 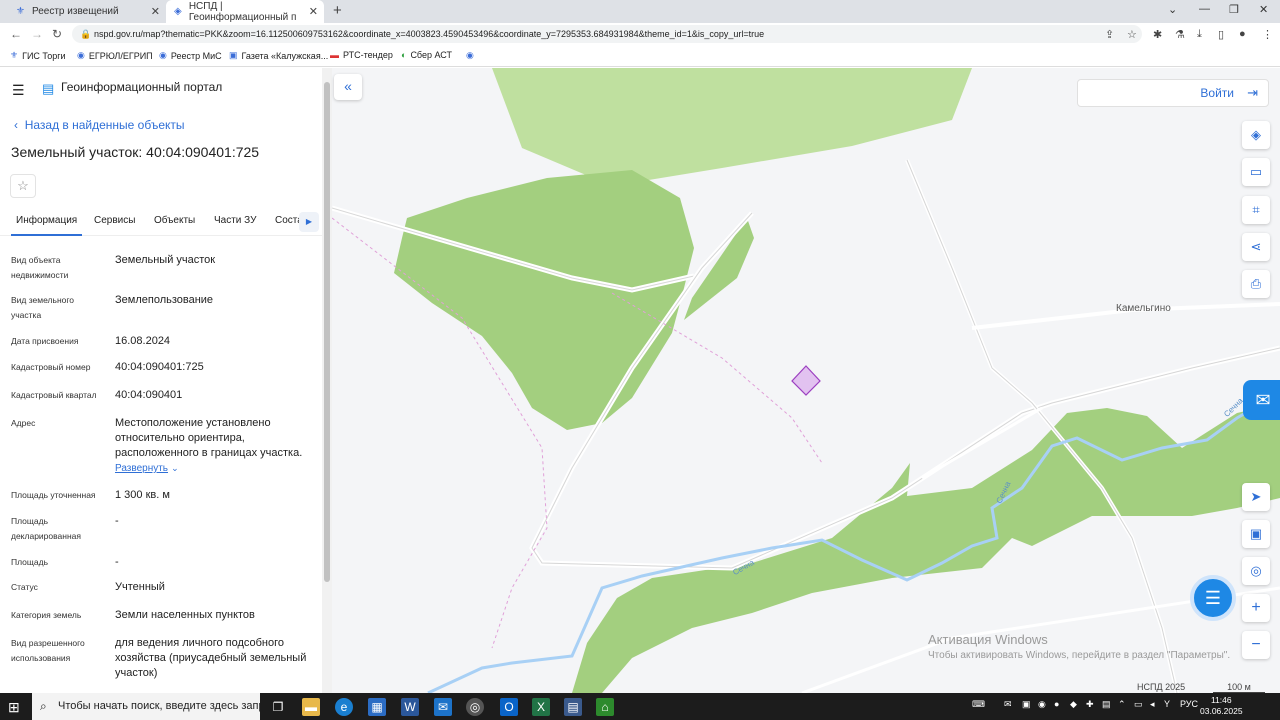 I want to click on download-icon: ⤓, so click(x=1199, y=34).